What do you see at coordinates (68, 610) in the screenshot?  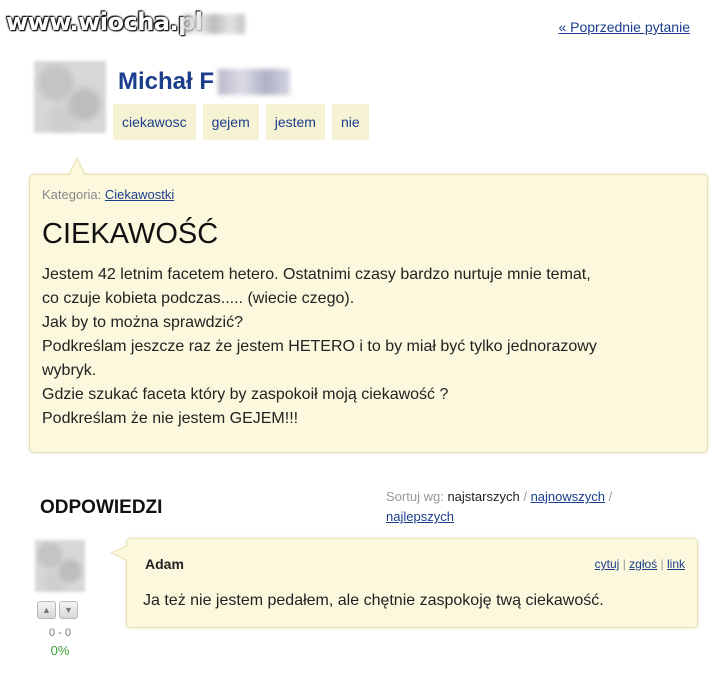 I see `vote-down-icon: ▼` at bounding box center [68, 610].